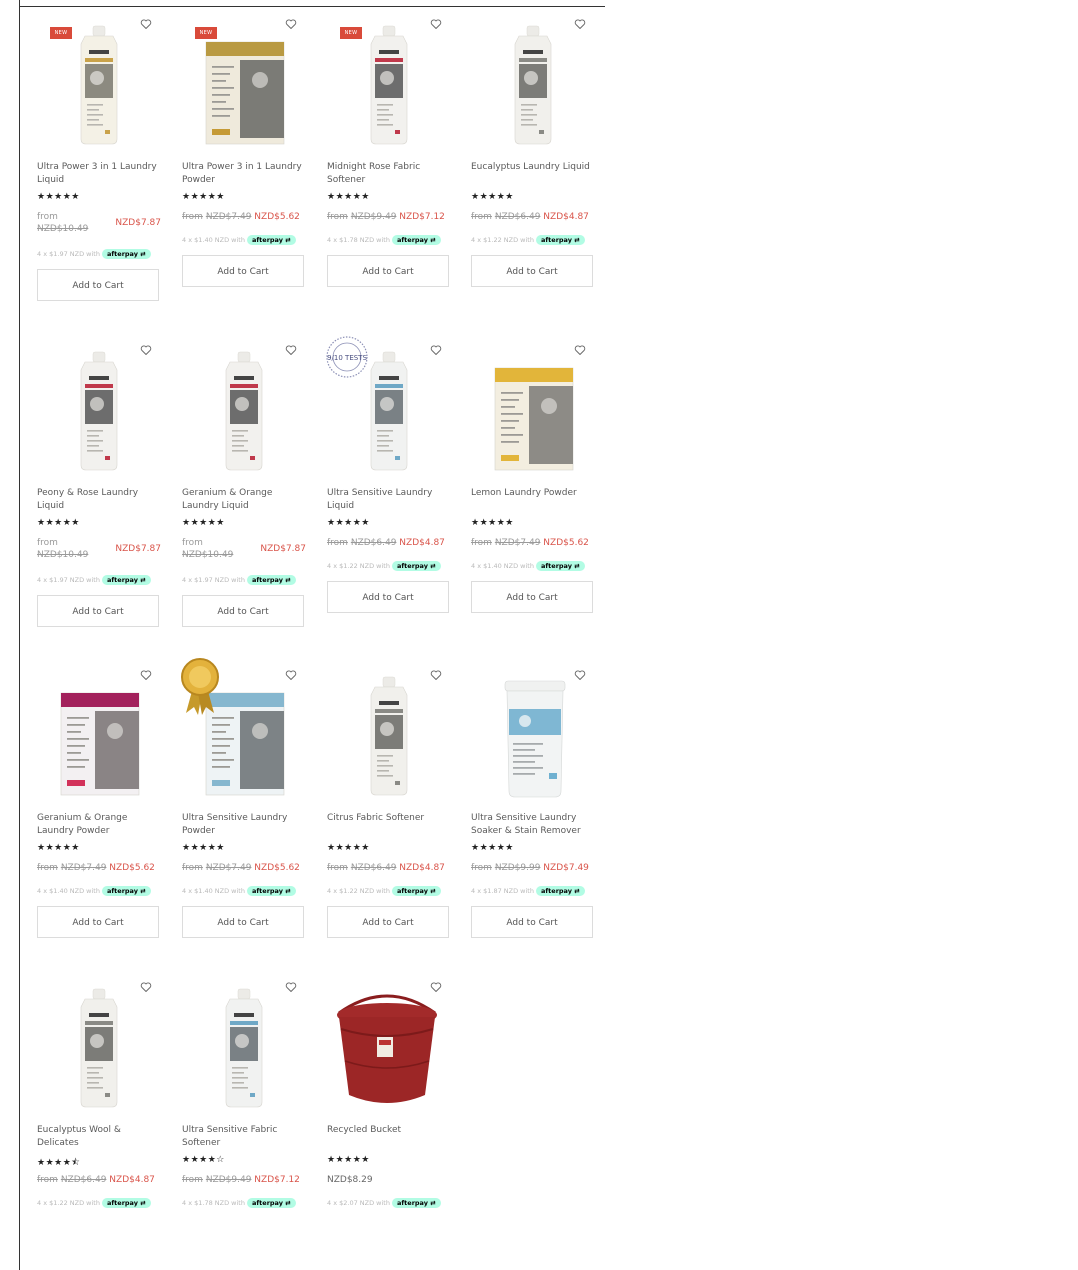 The width and height of the screenshot is (1078, 1270). Describe the element at coordinates (422, 868) in the screenshot. I see `sale-price: NZD$4.87` at that location.